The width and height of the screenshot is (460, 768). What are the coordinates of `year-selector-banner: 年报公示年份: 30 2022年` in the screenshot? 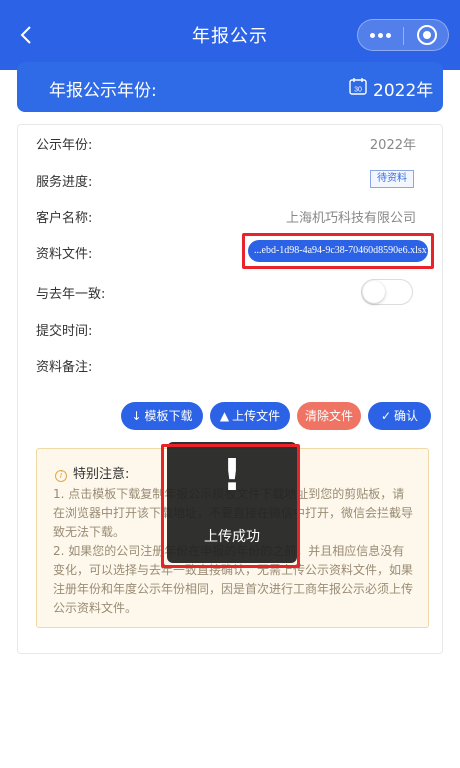 It's located at (230, 87).